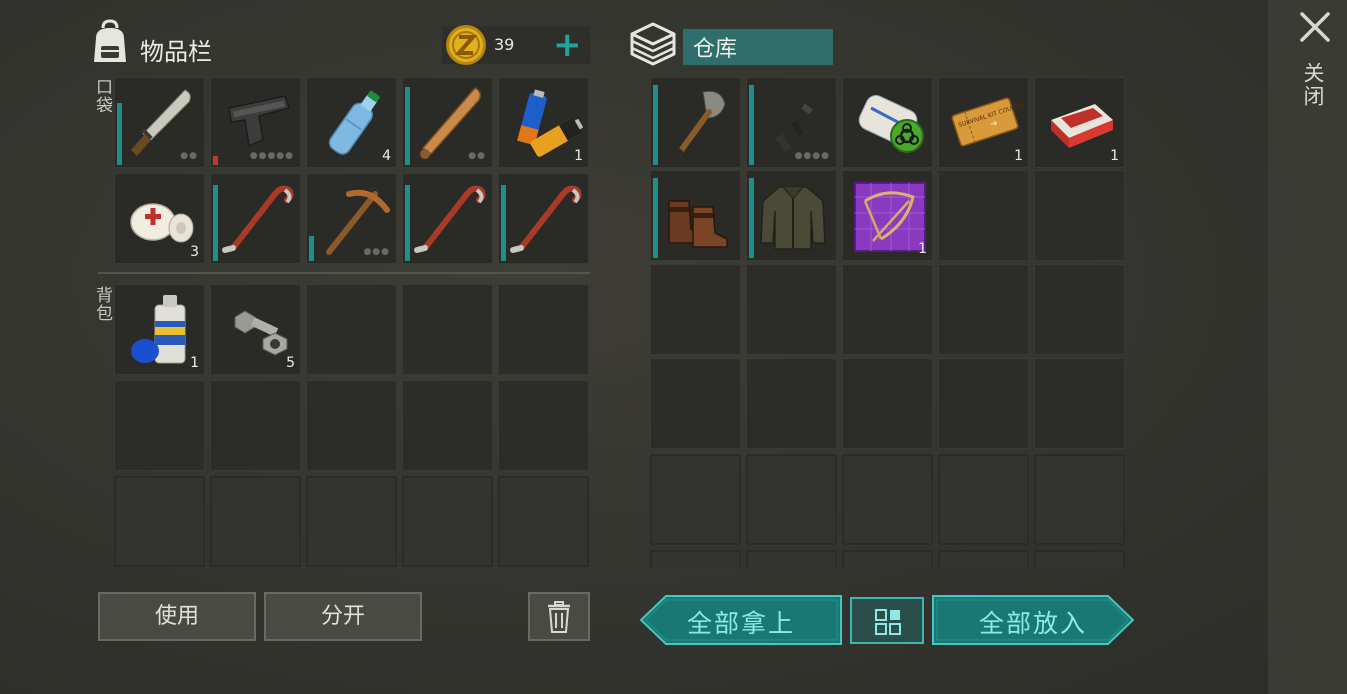 This screenshot has height=694, width=1347. What do you see at coordinates (159, 329) in the screenshot?
I see `backpack-slot-spray-paint: 1` at bounding box center [159, 329].